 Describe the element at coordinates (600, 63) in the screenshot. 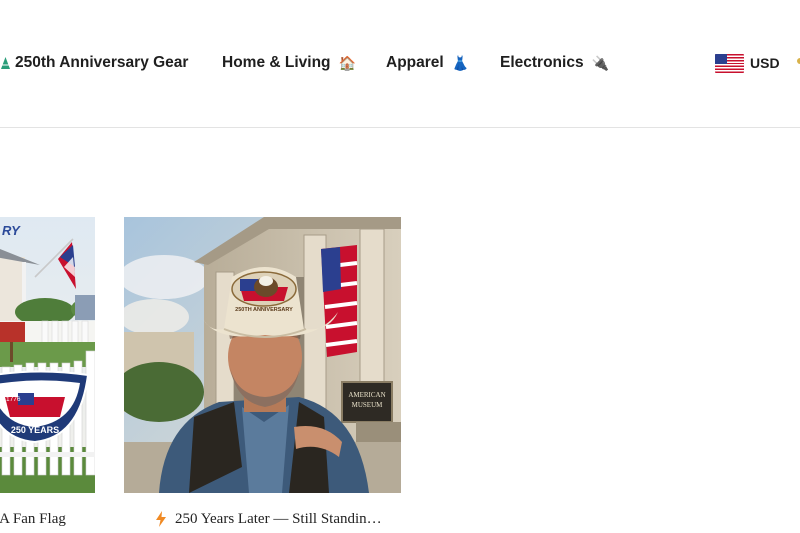

I see `plug-icon: 🔌` at that location.